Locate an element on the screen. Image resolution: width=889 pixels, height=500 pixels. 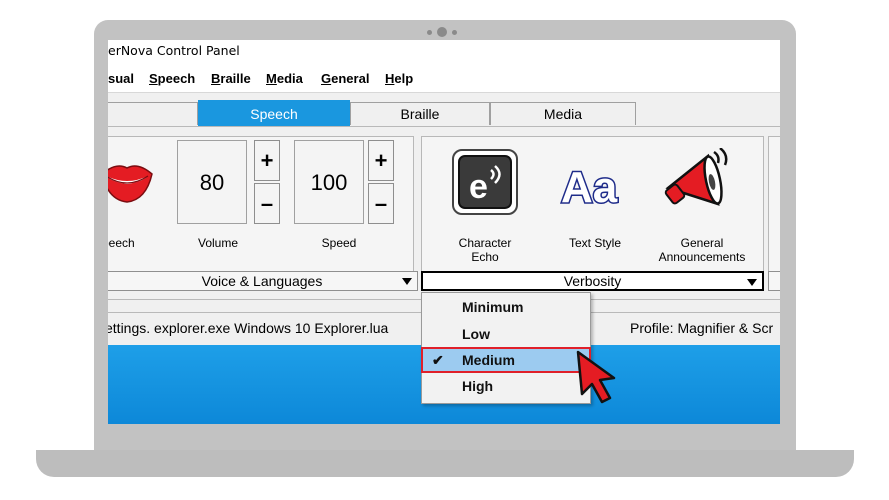
menu-general: General is located at coordinates (345, 78).